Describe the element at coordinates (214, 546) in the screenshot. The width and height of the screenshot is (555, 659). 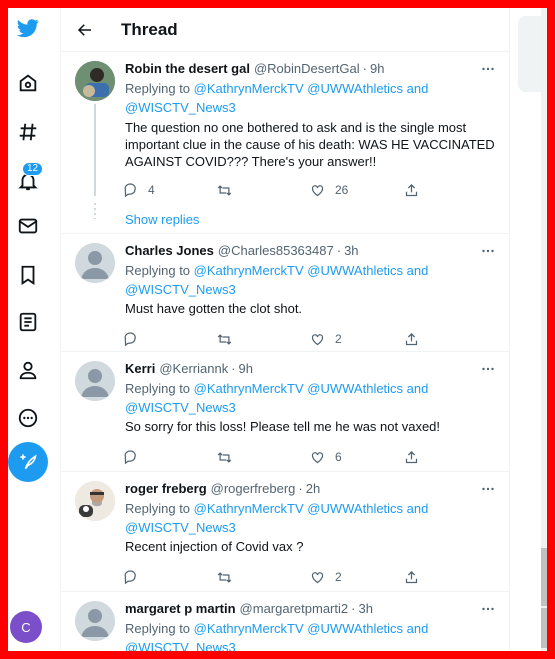
I see `tweet-text: Recent injection of Covid vax ?` at that location.